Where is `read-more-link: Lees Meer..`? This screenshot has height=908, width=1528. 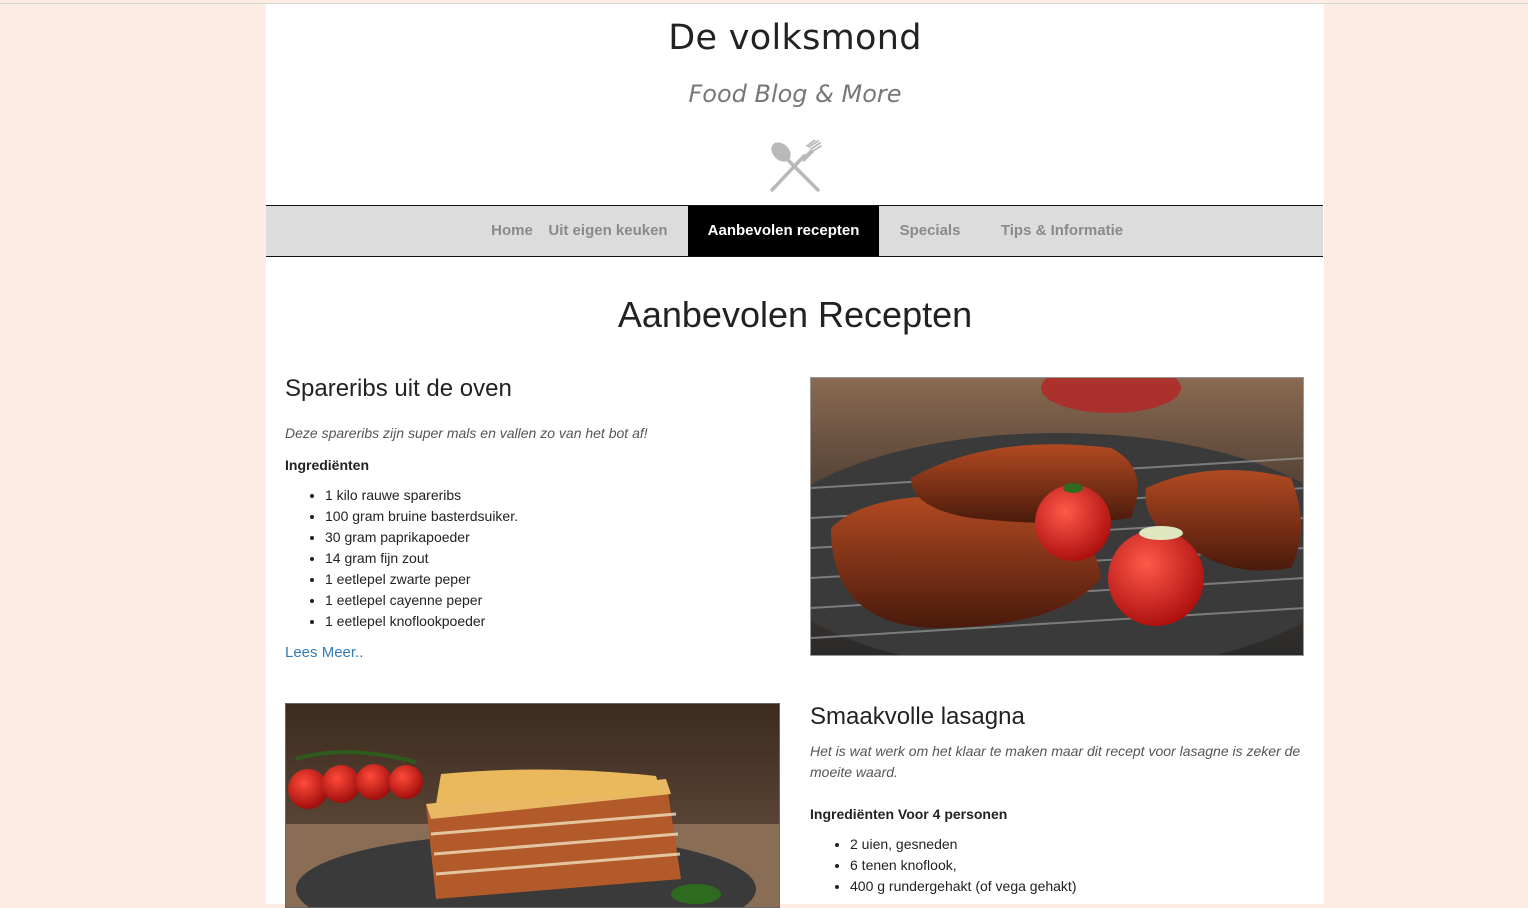 read-more-link: Lees Meer.. is located at coordinates (324, 652).